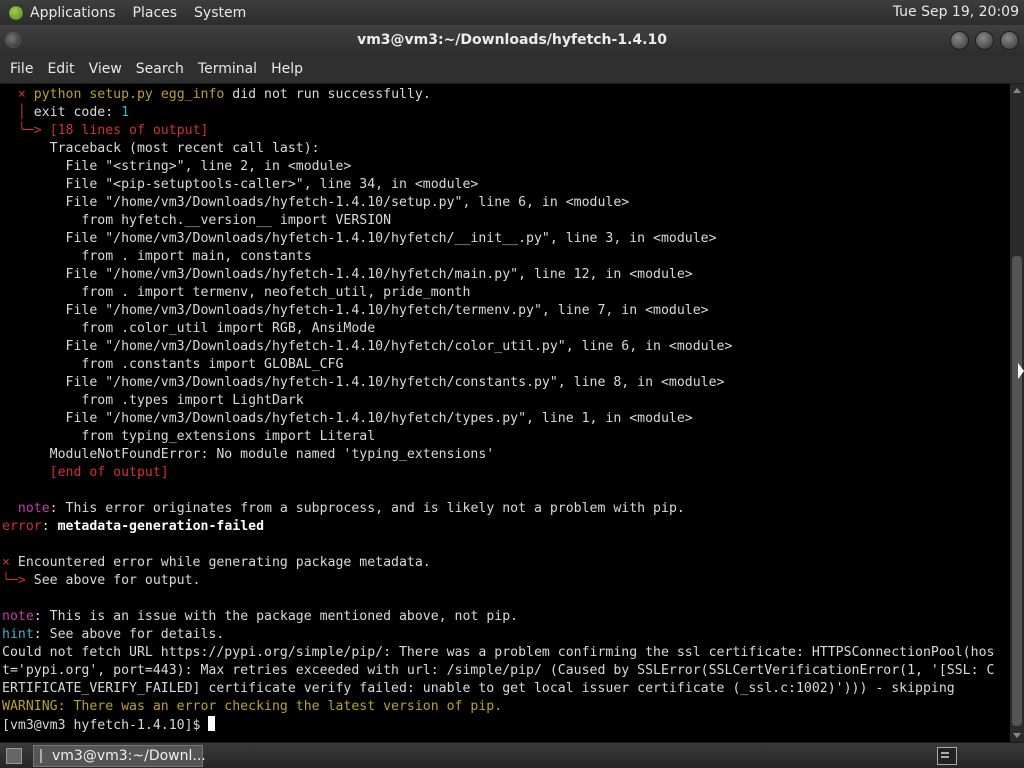 Image resolution: width=1024 pixels, height=768 pixels. I want to click on clock: Tue Sep 19, 20:09, so click(956, 12).